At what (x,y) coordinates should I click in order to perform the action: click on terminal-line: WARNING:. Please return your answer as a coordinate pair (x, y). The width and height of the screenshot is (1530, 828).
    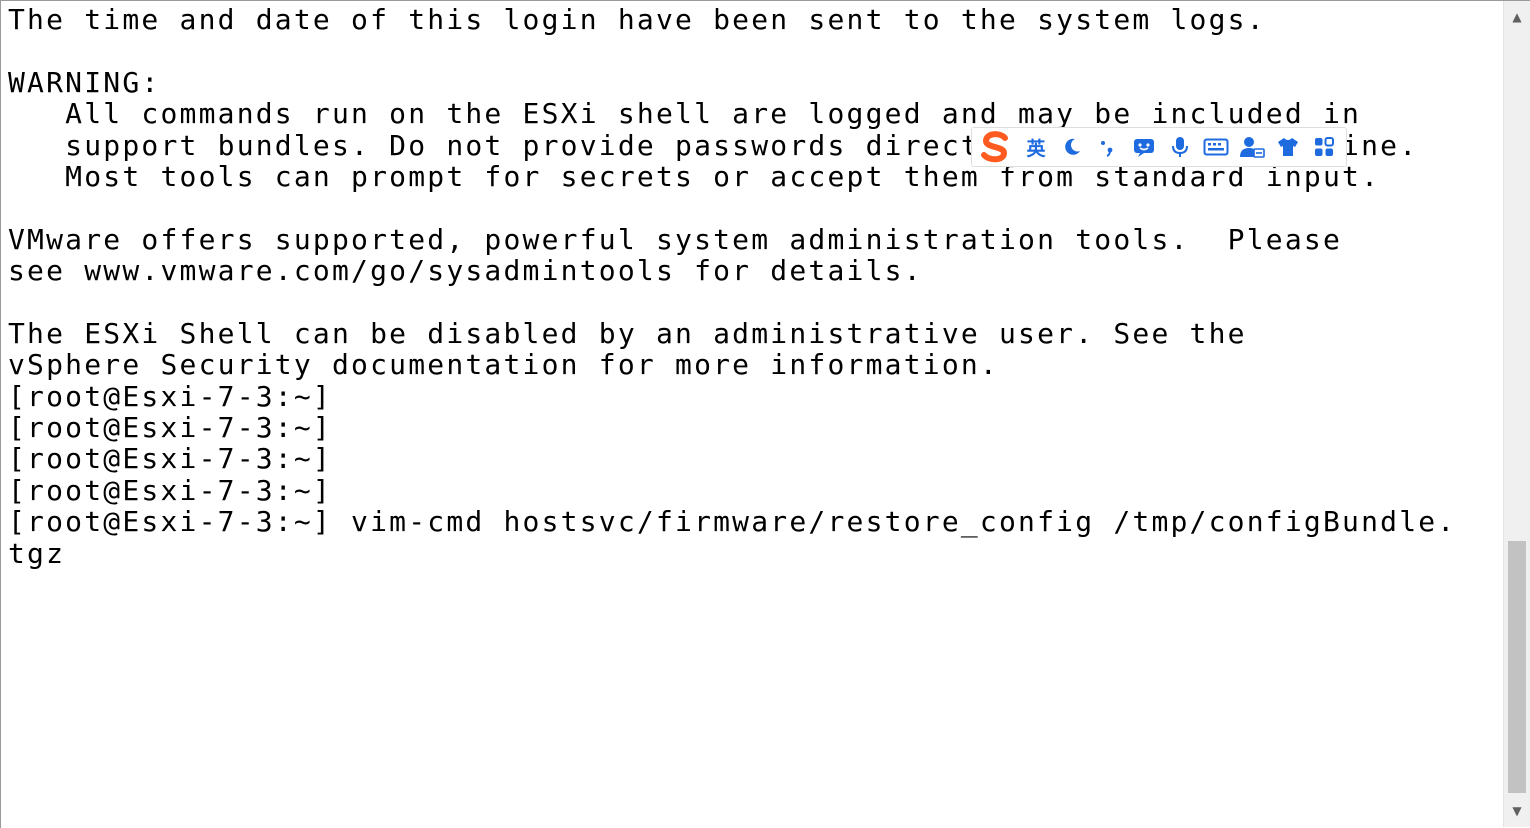
    Looking at the image, I should click on (84, 82).